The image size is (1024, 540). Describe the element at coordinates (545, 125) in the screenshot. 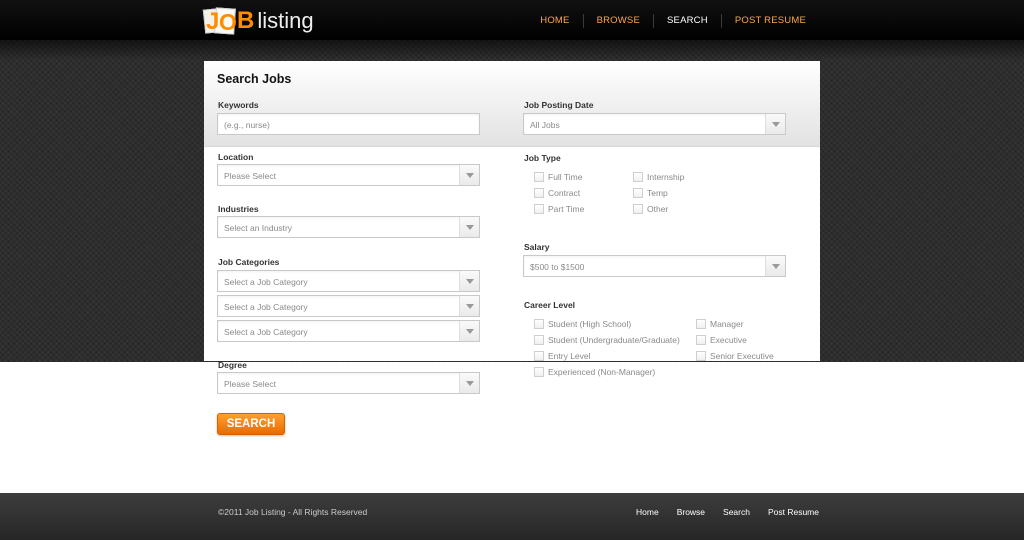

I see `posting-date-value: All Jobs` at that location.